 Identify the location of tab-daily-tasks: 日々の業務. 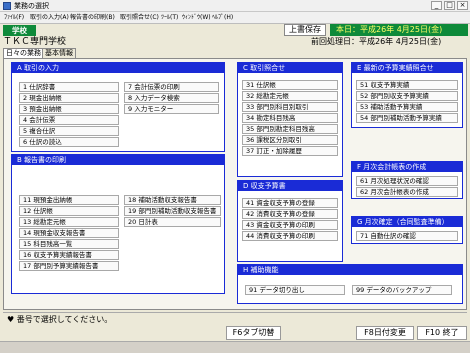
(23, 53).